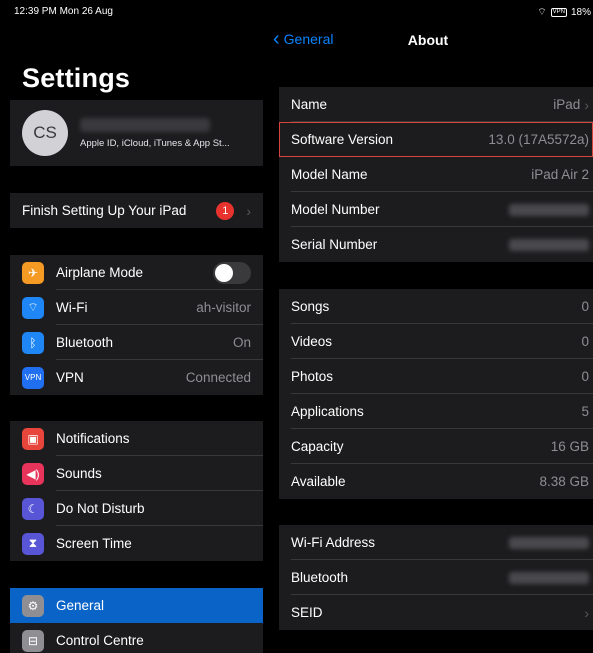 This screenshot has width=593, height=653. Describe the element at coordinates (542, 12) in the screenshot. I see `wifi-status-icon: ⌔` at that location.